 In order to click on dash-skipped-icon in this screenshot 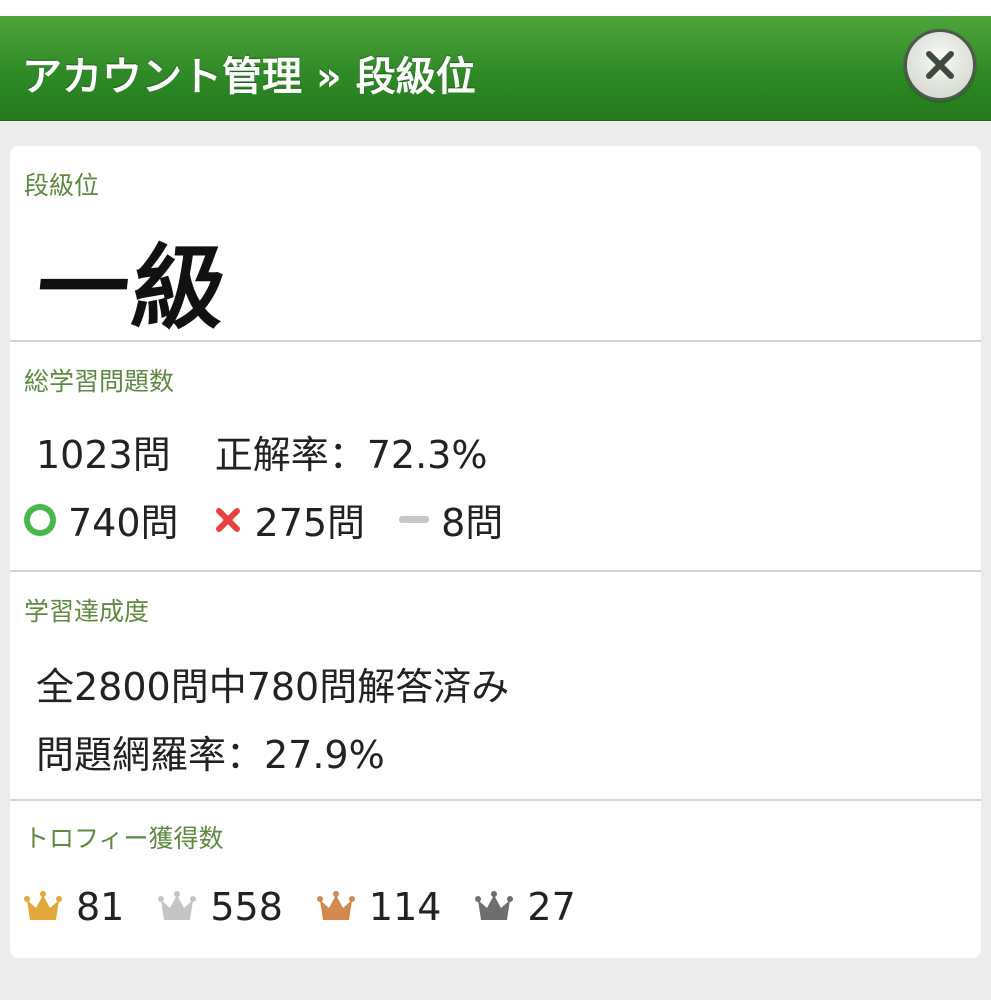, I will do `click(414, 519)`.